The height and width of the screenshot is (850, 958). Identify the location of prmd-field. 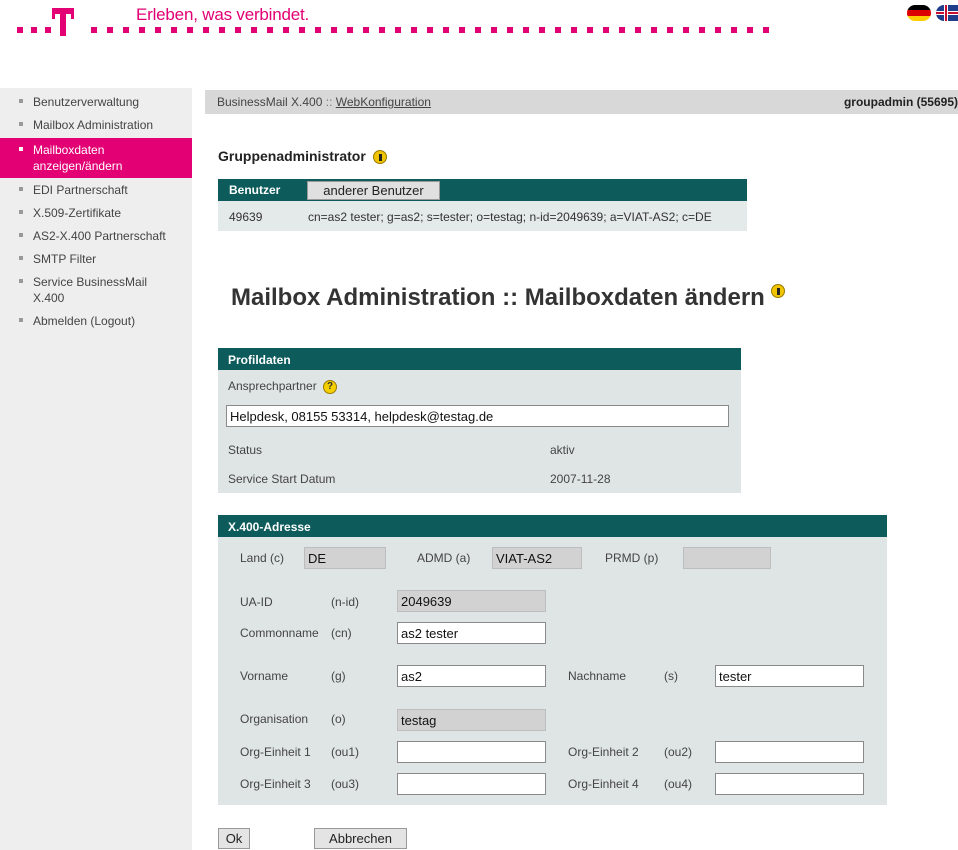
(727, 558).